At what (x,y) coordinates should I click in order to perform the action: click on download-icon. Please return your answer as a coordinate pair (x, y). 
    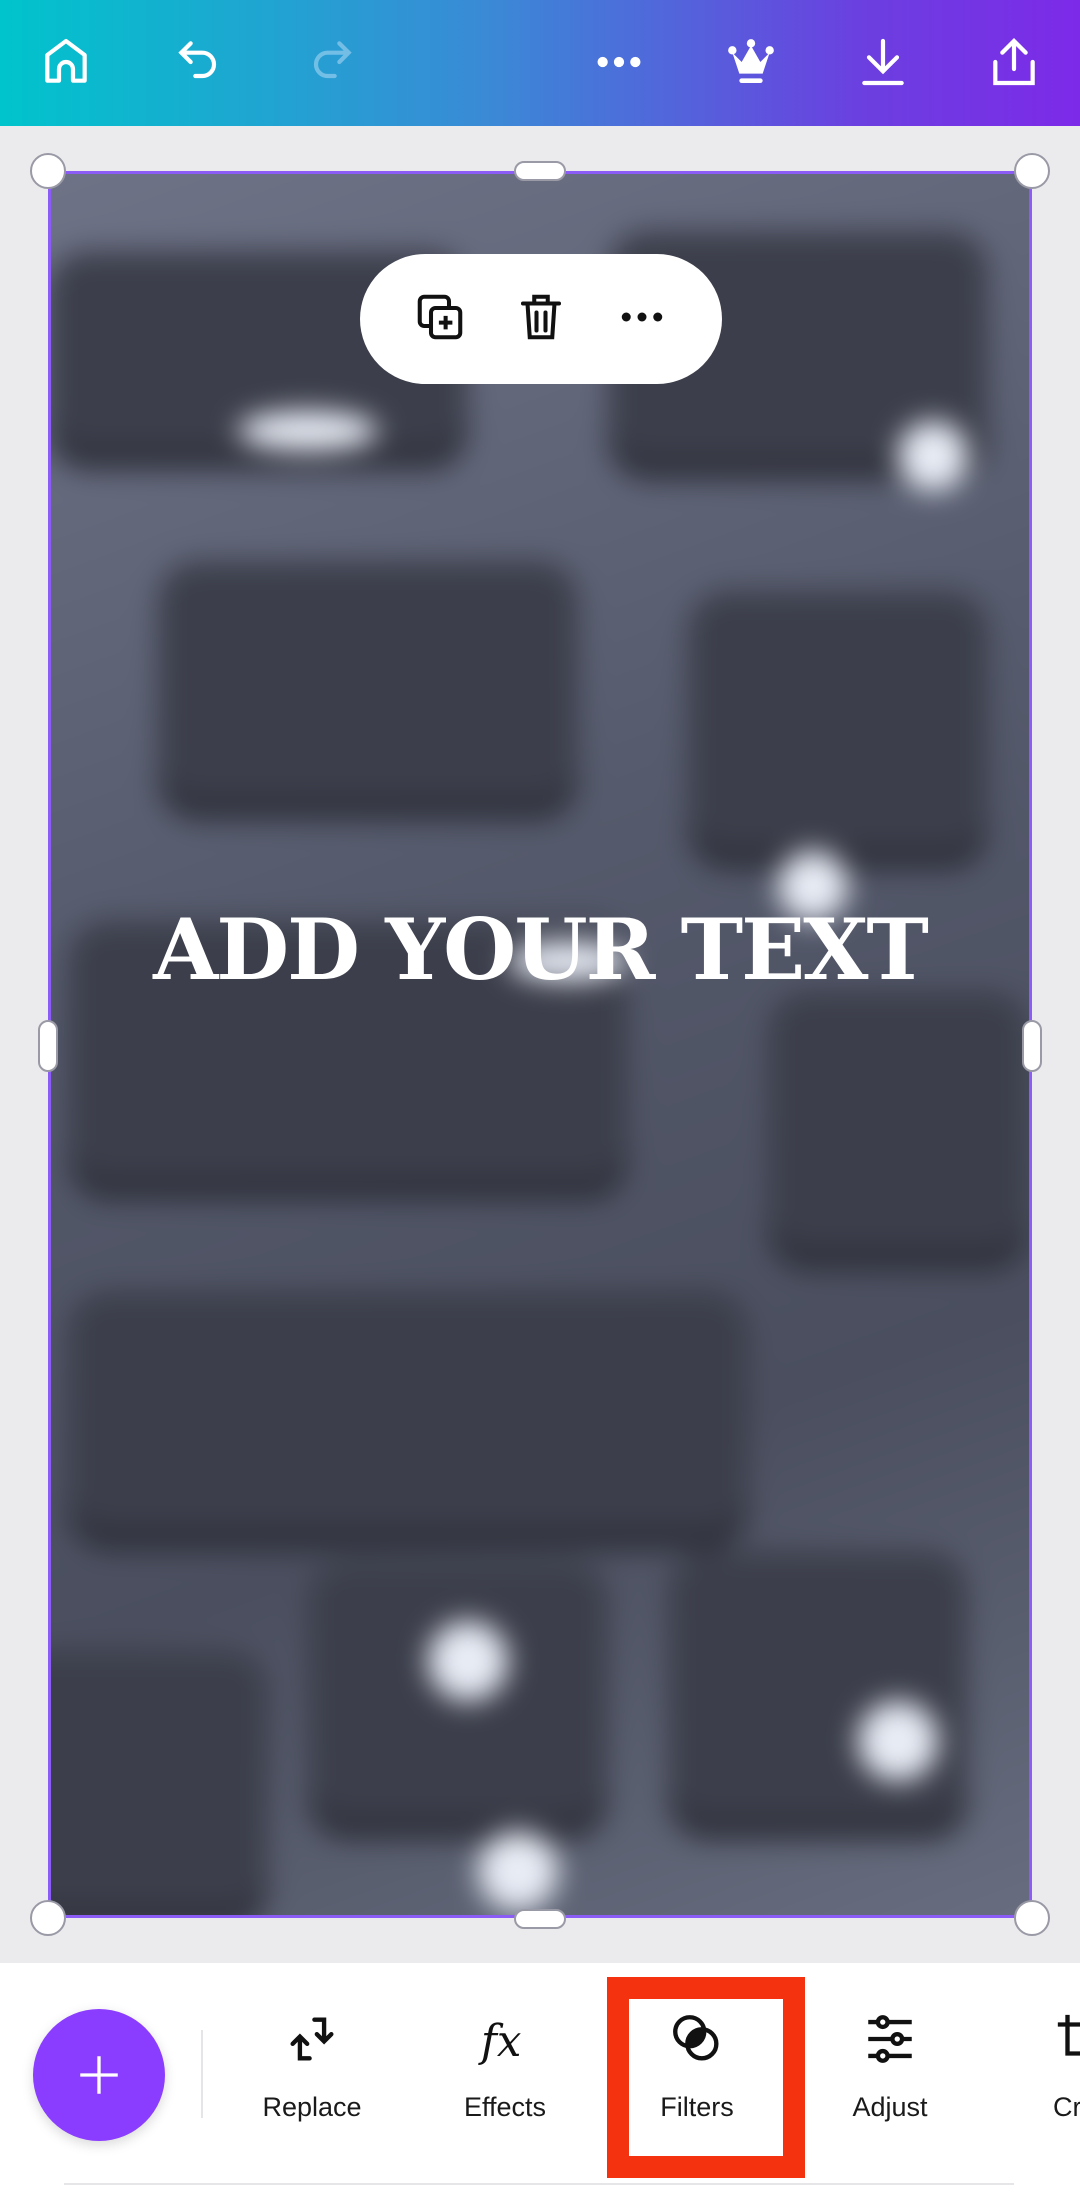
    Looking at the image, I should click on (883, 62).